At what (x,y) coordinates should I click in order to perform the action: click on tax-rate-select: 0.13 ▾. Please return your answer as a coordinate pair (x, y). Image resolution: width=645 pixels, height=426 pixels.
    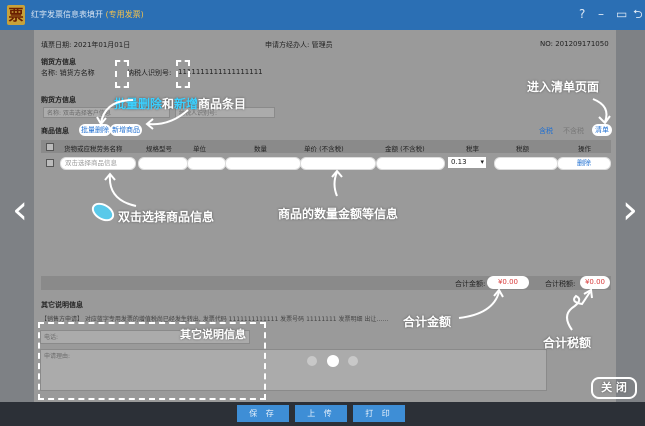
    Looking at the image, I should click on (467, 162).